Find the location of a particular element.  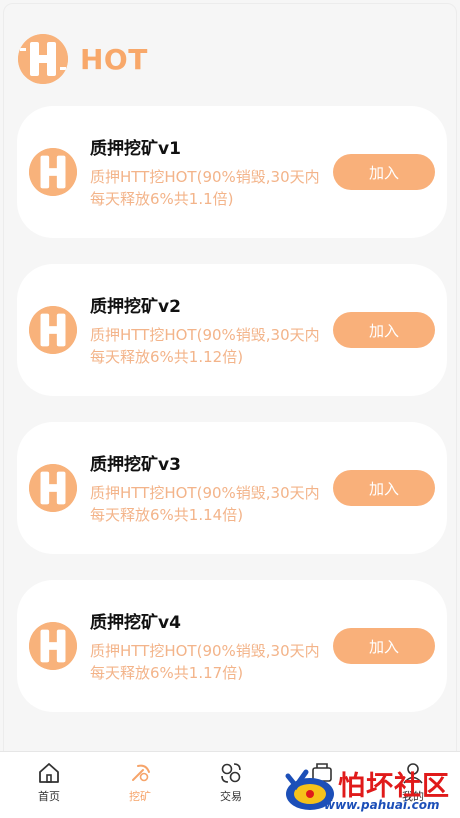

tab-exchange: 交易 is located at coordinates (231, 782).